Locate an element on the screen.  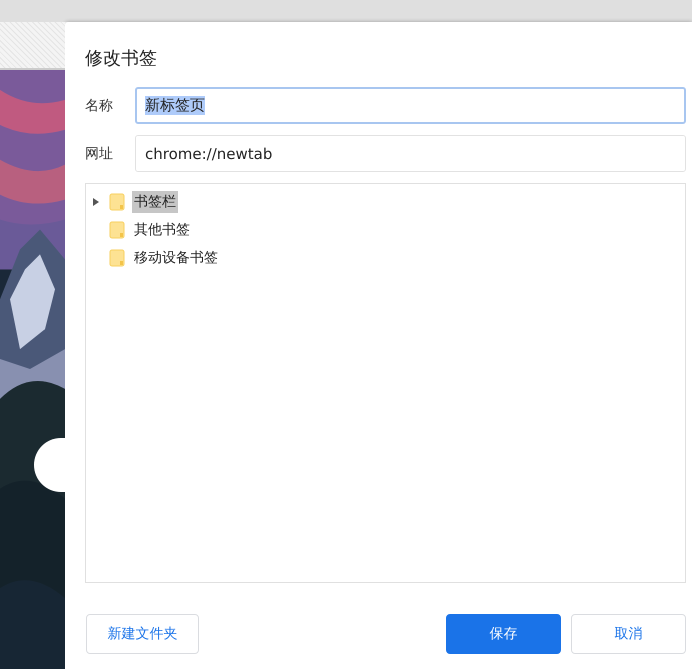
dialog-button: 取消 is located at coordinates (628, 634).